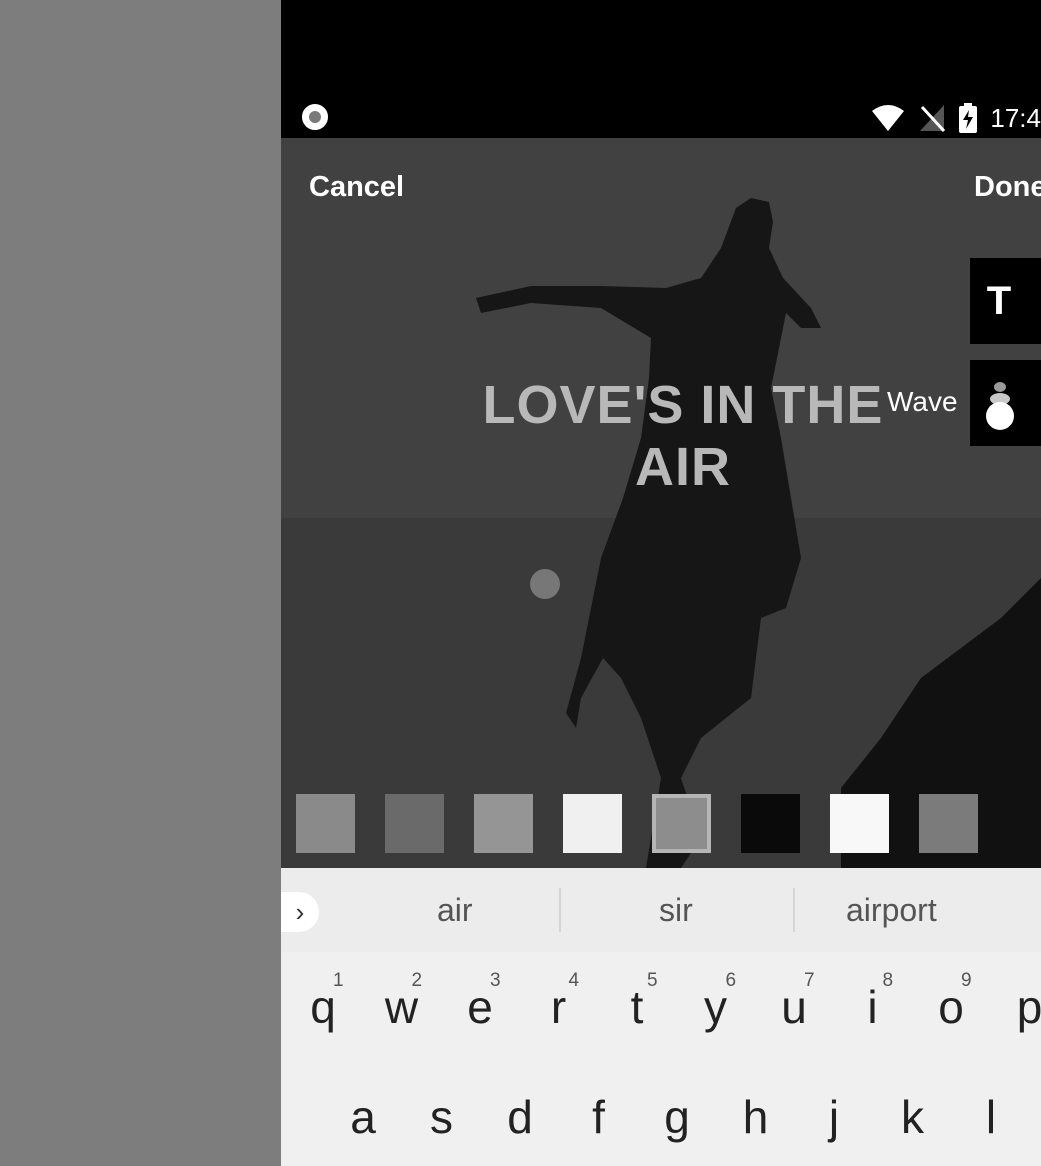  Describe the element at coordinates (1000, 406) in the screenshot. I see `wave-animation-icon` at that location.